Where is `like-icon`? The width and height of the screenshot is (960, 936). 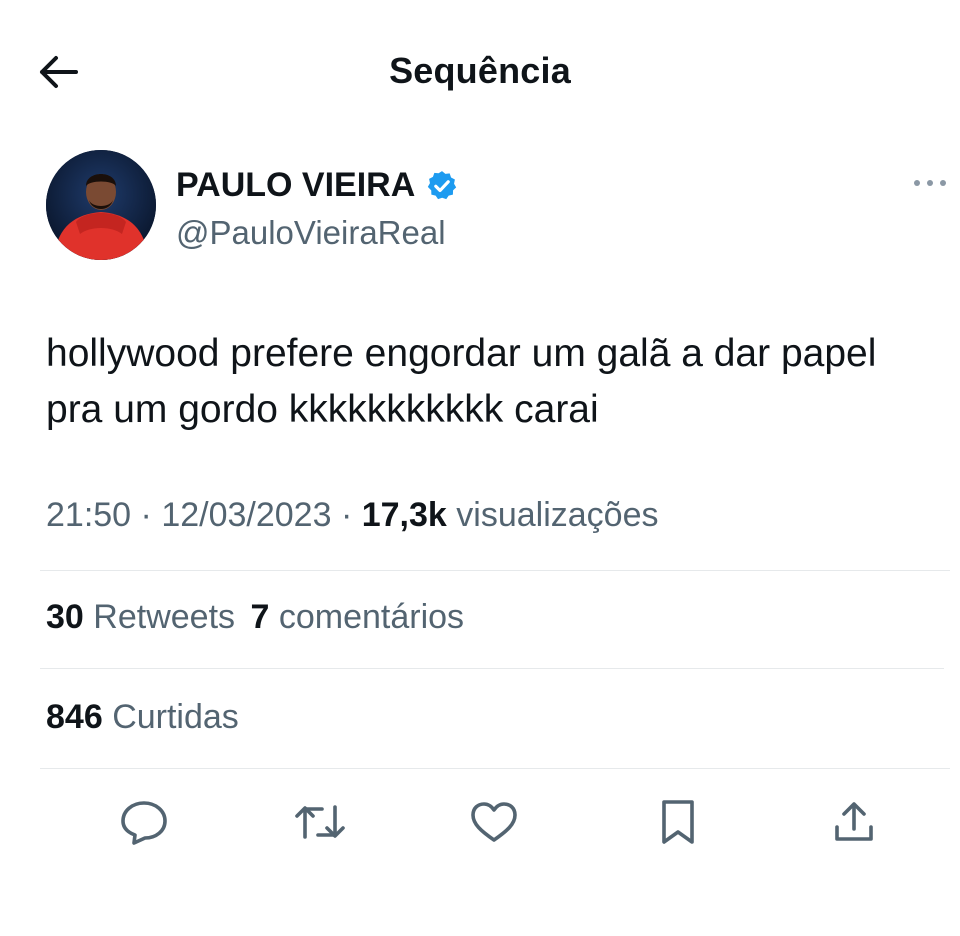
like-icon is located at coordinates (494, 822).